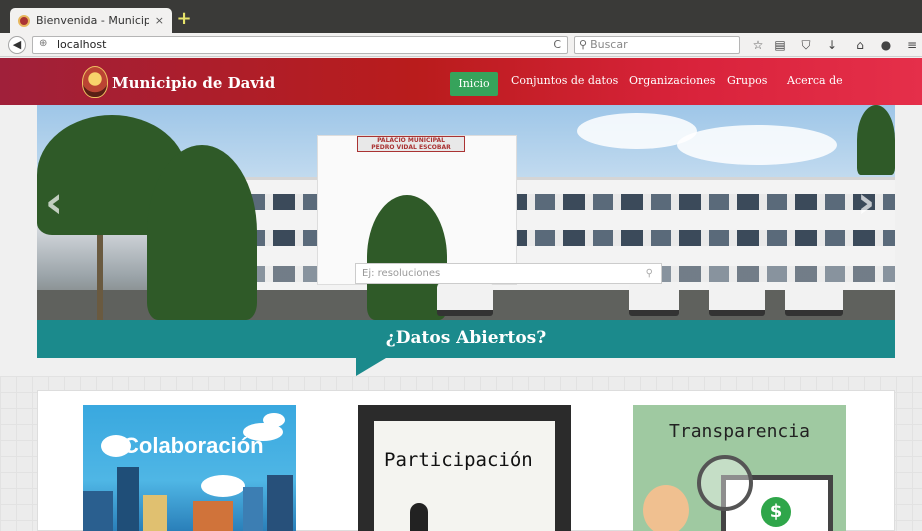 This screenshot has width=922, height=531. Describe the element at coordinates (564, 80) in the screenshot. I see `nav-item-conjuntos-de-datos: Conjuntos de datos` at that location.